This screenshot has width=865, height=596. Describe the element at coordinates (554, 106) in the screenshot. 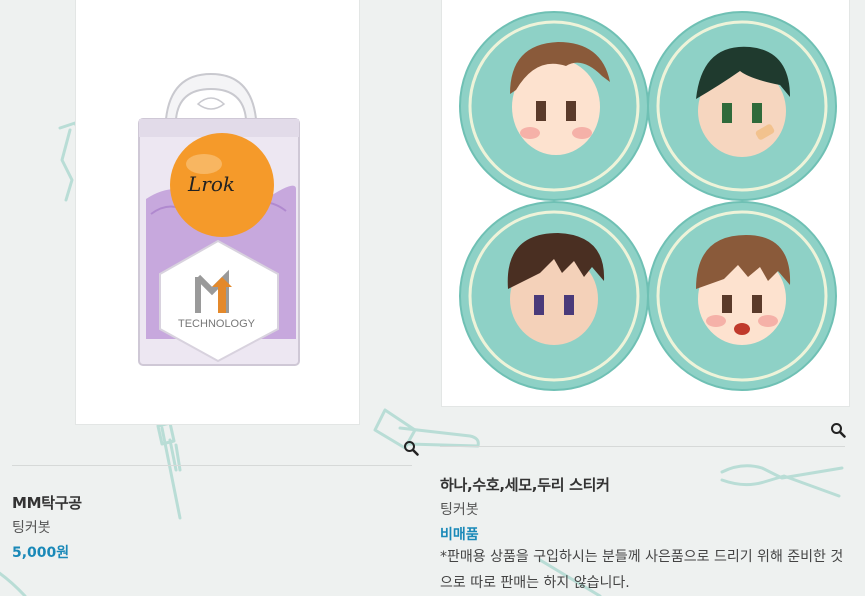

I see `sticker-hana` at that location.